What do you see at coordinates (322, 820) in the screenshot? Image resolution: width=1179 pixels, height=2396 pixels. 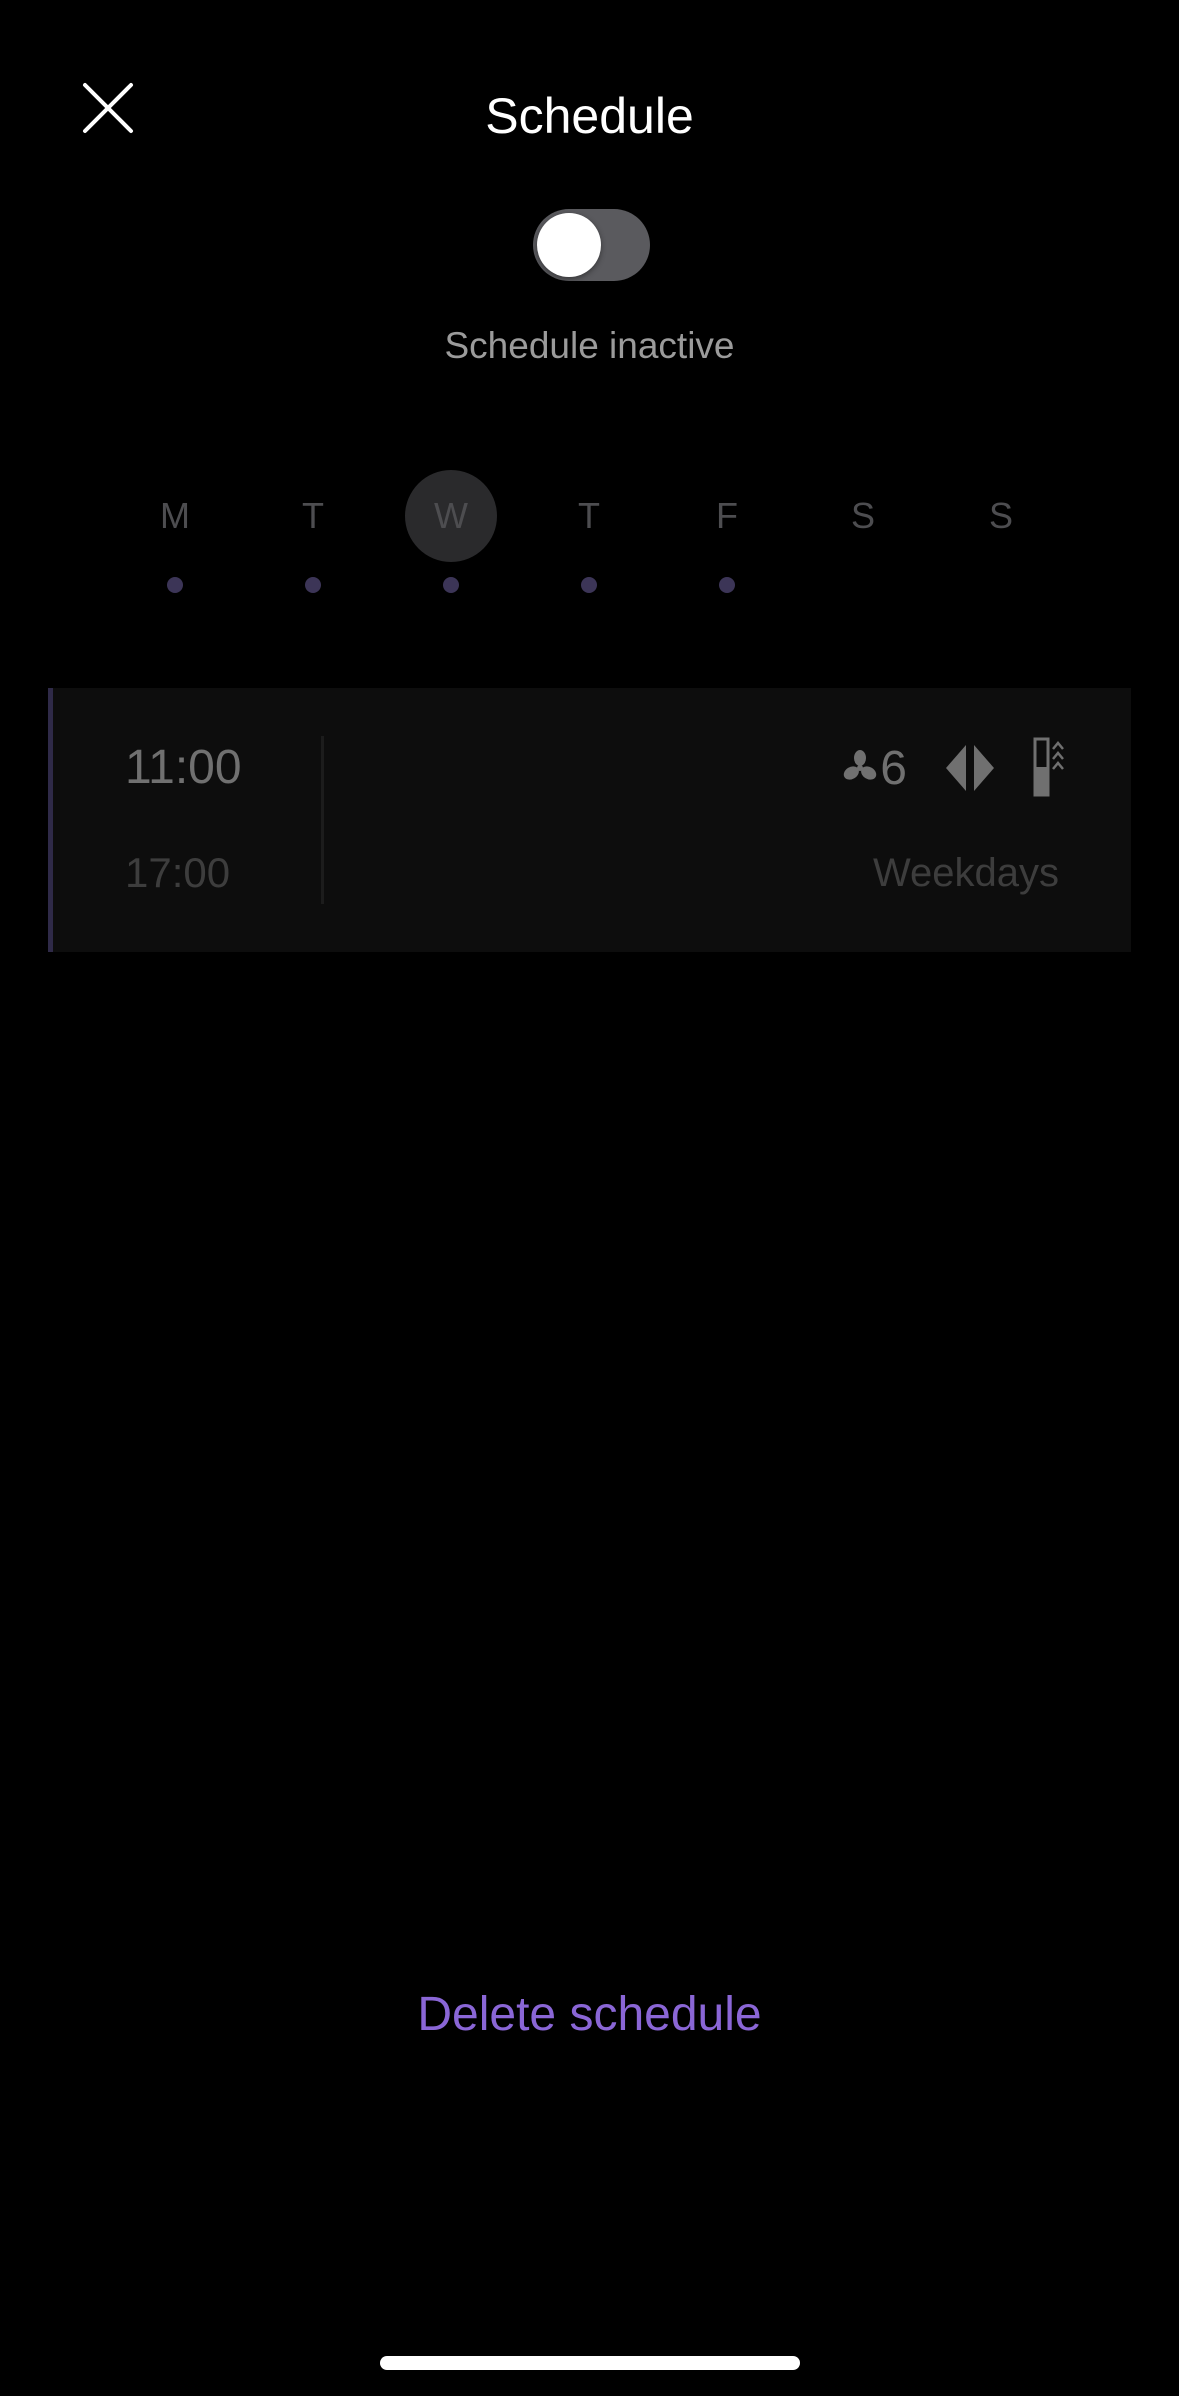 I see `card-divider` at bounding box center [322, 820].